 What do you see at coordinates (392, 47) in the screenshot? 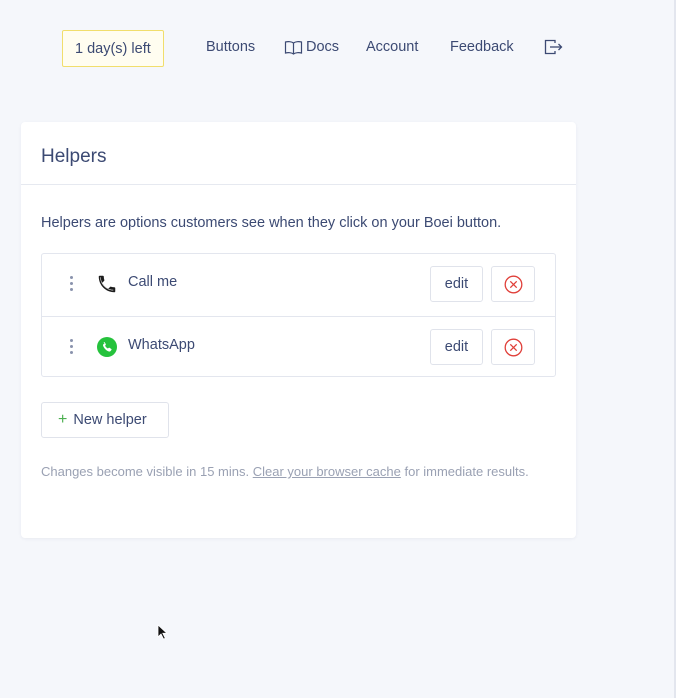
I see `nav-link-account: Account` at bounding box center [392, 47].